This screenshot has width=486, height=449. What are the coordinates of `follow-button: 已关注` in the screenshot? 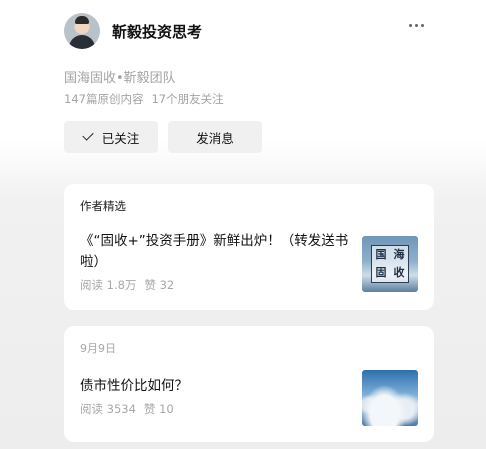 It's located at (111, 137).